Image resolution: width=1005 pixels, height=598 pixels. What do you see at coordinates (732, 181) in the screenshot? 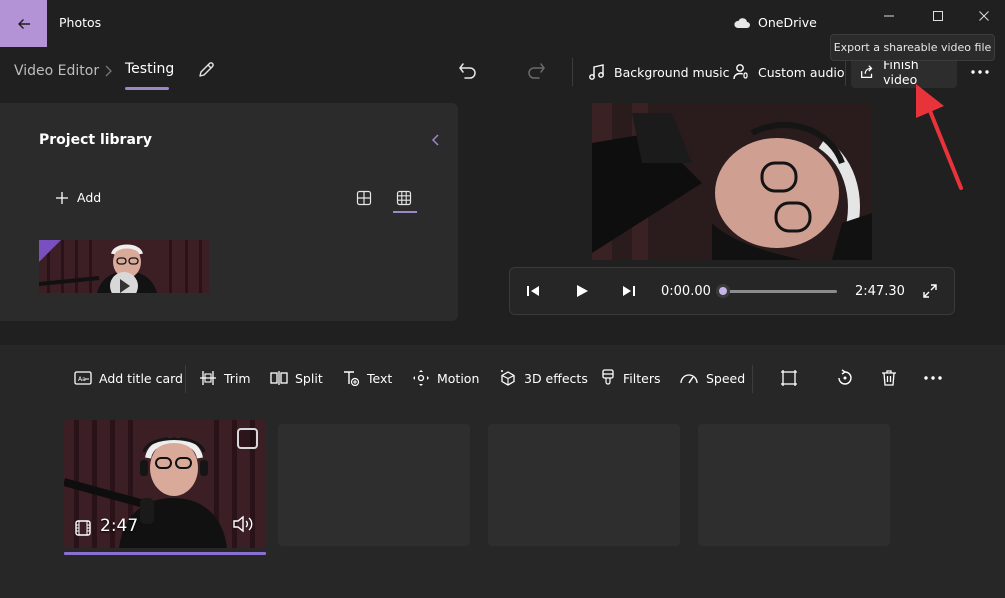
I see `video-preview` at bounding box center [732, 181].